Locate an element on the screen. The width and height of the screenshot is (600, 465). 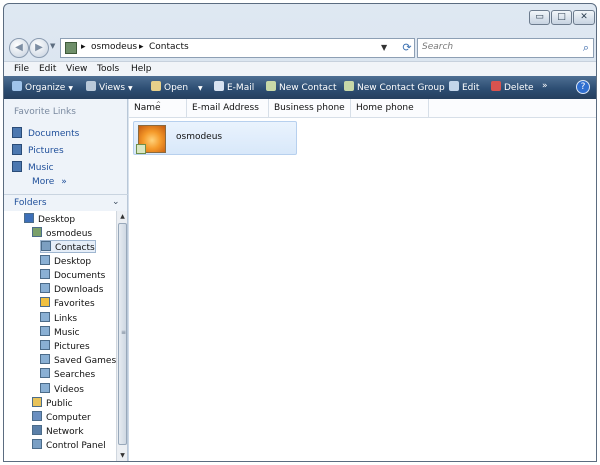
new-contact-button: New Contact is located at coordinates (301, 87).